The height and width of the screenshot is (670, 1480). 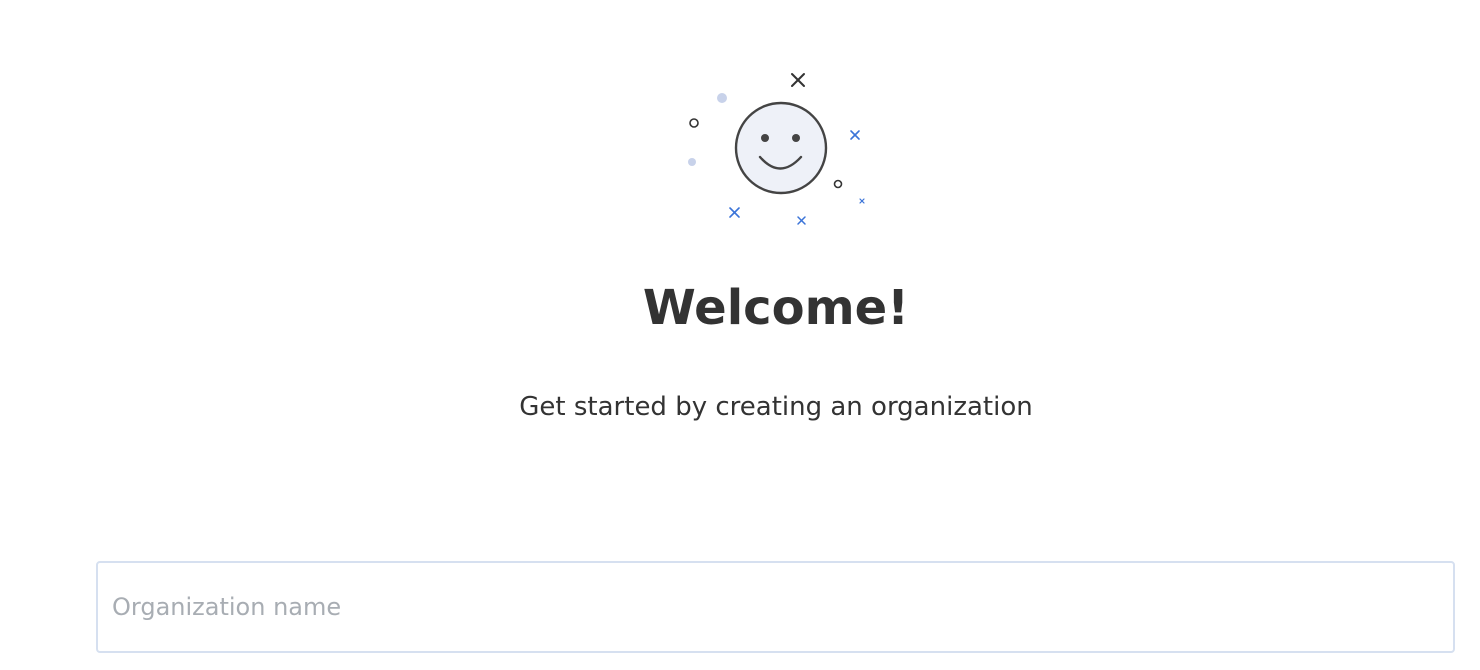 I want to click on smiley-face-icon, so click(x=781, y=148).